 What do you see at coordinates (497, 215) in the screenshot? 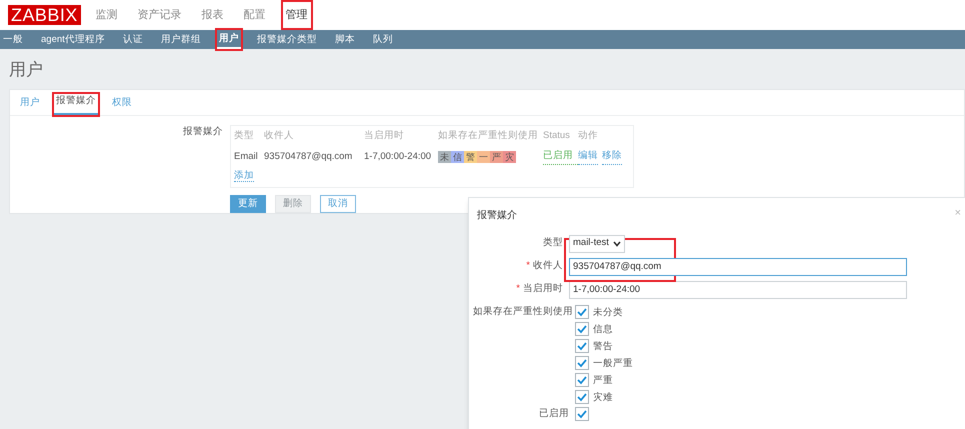
I see `dialog-title: 报警媒介` at bounding box center [497, 215].